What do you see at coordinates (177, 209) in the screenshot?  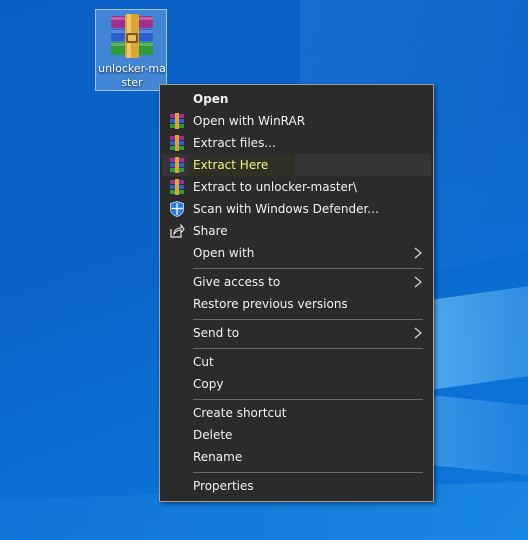 I see `windows-defender-shield-icon` at bounding box center [177, 209].